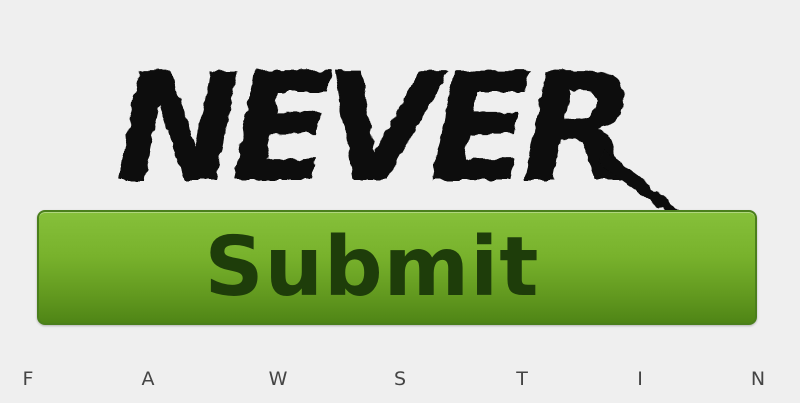 The height and width of the screenshot is (403, 800). I want to click on footer-letters: F A W S T I N, so click(400, 383).